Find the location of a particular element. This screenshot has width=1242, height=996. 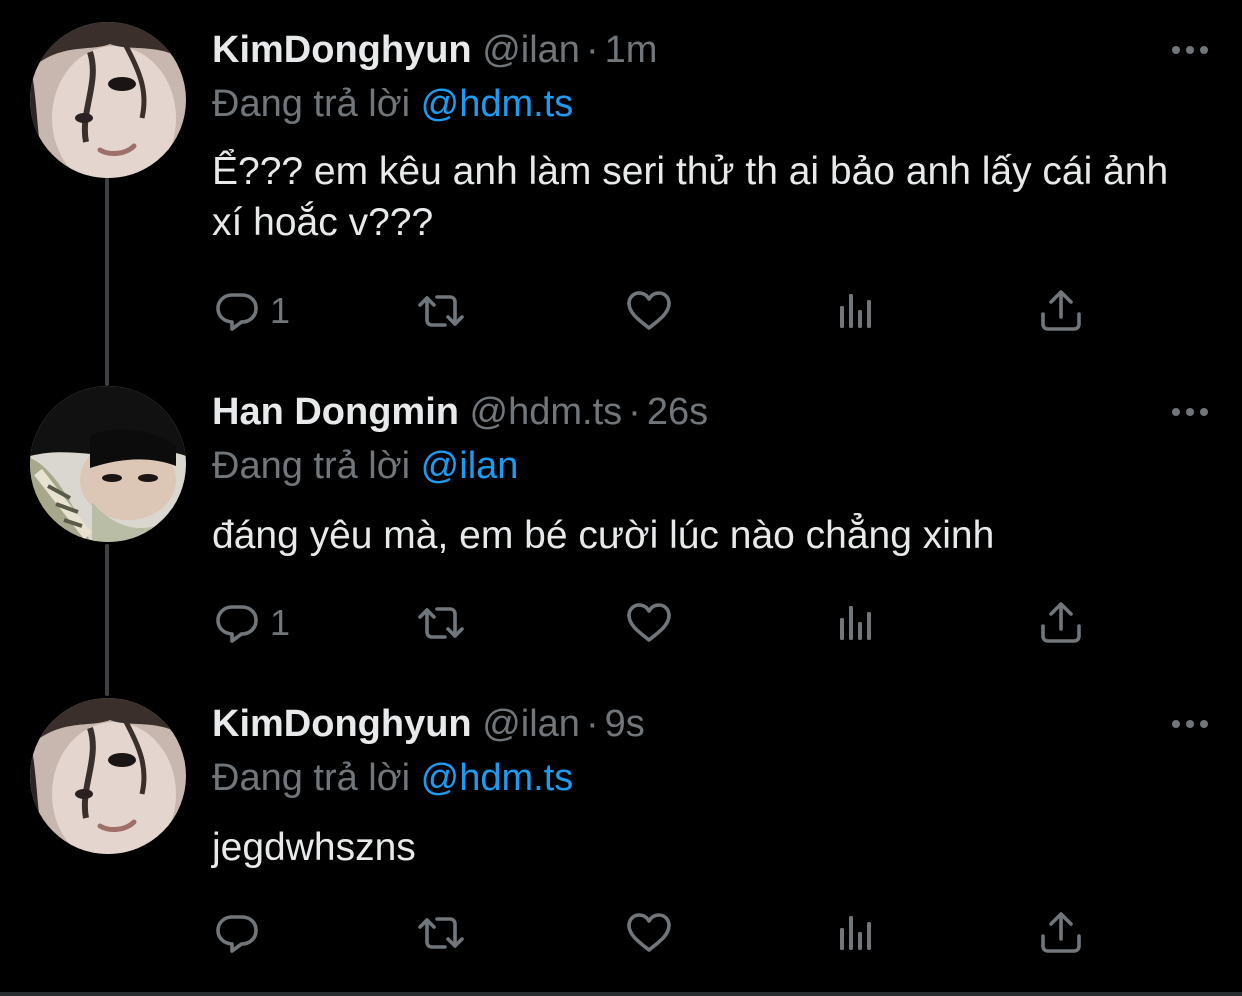

timestamp: 9s is located at coordinates (625, 724).